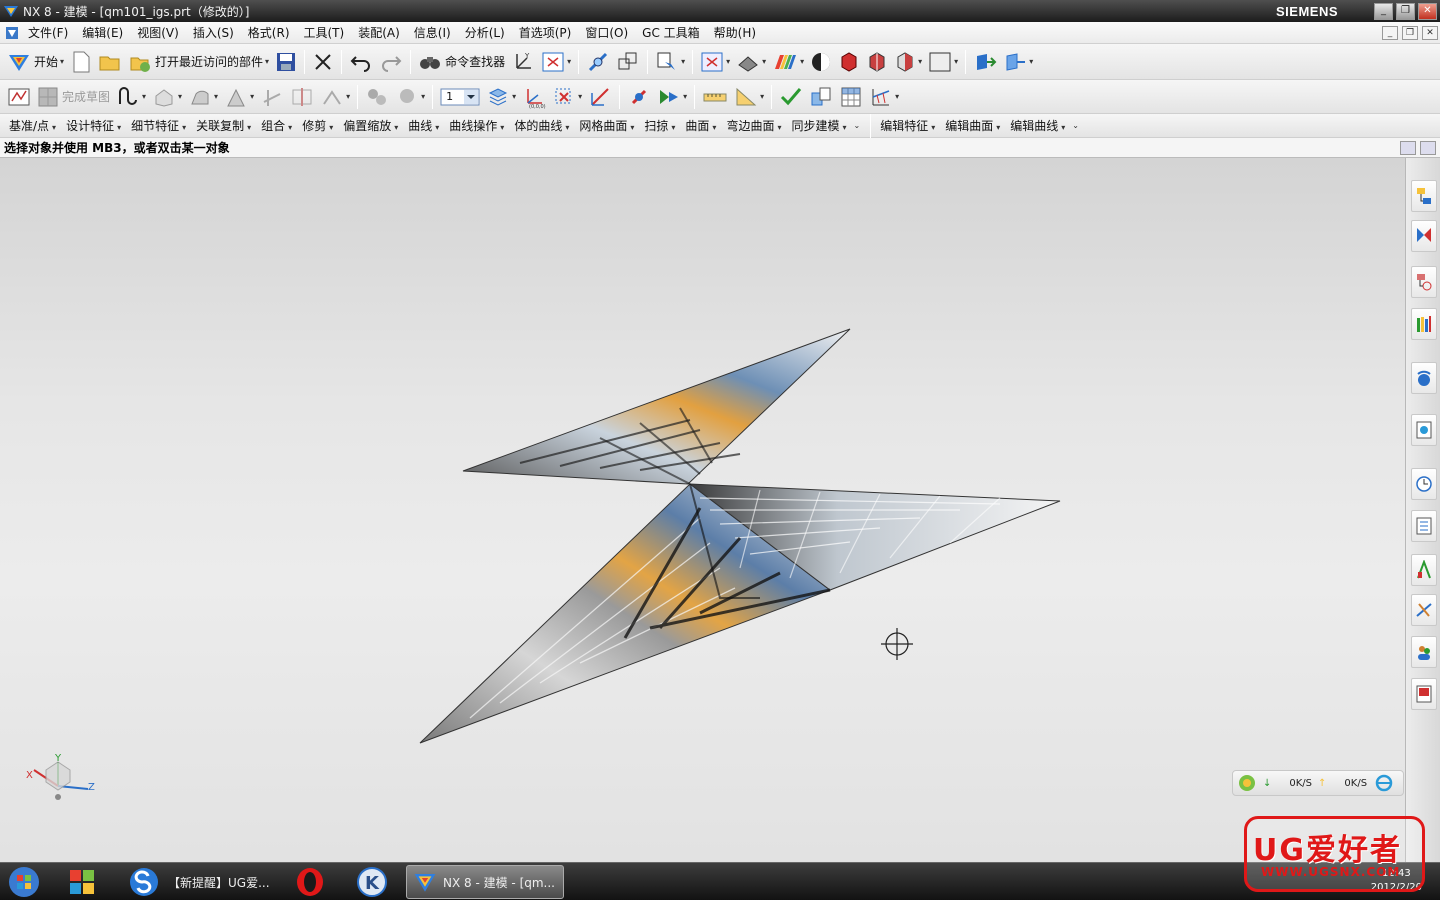  Describe the element at coordinates (1405, 11) in the screenshot. I see `maximize-button: ❐` at that location.